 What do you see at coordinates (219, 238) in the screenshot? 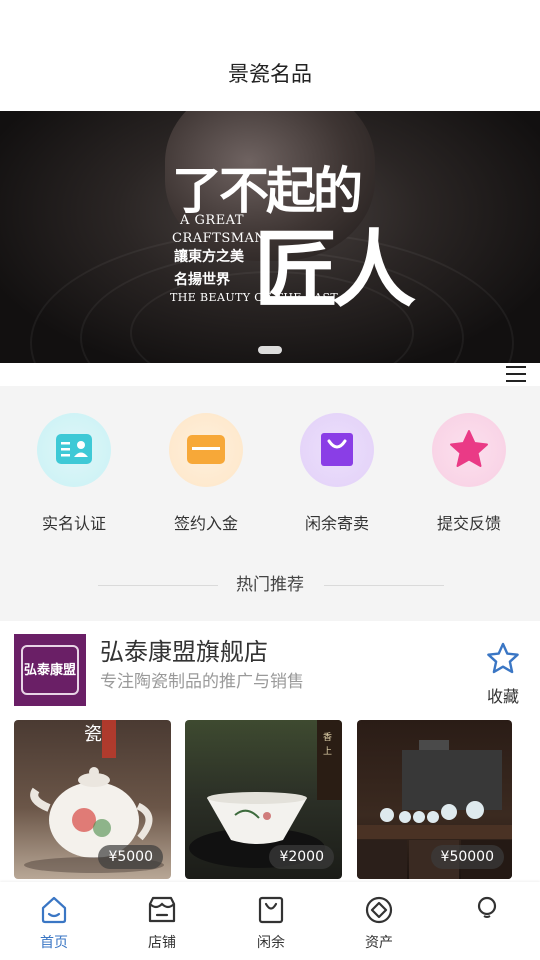
I see `banner-slogan-en2: CRAFTSMAN` at bounding box center [219, 238].